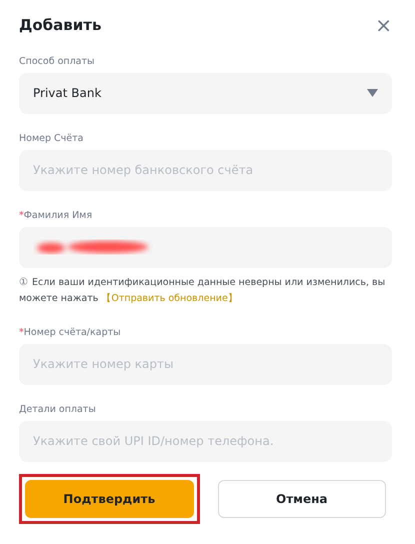  I want to click on field-label: Фамилия Имя, so click(58, 216).